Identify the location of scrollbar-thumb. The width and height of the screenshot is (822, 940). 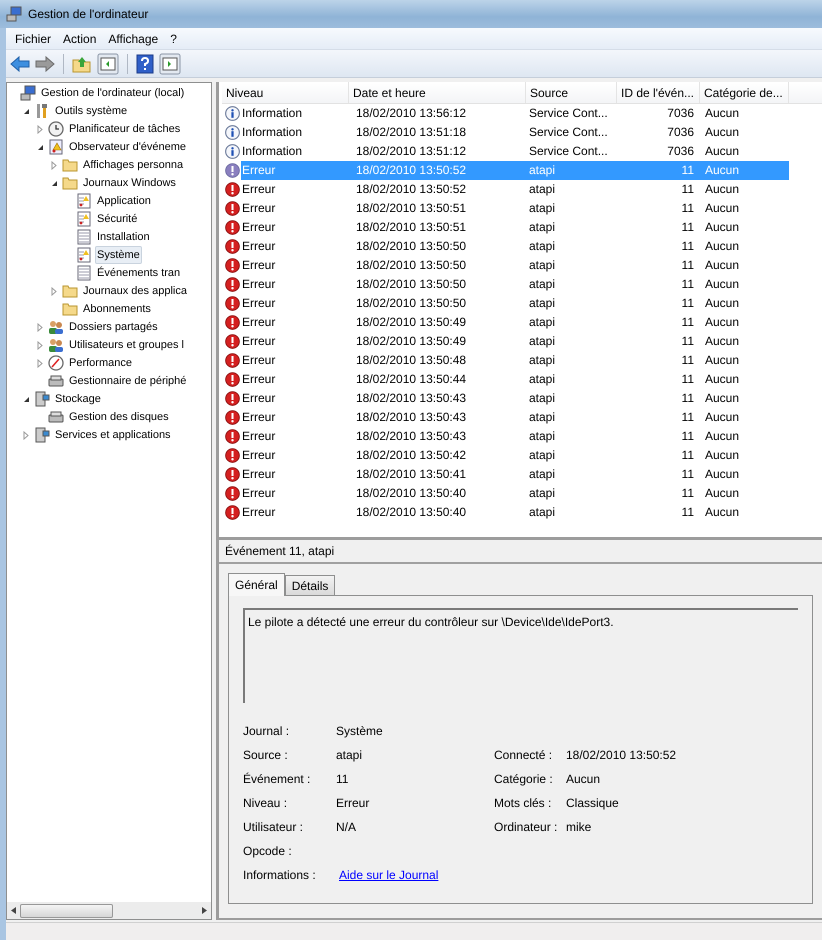
(66, 911).